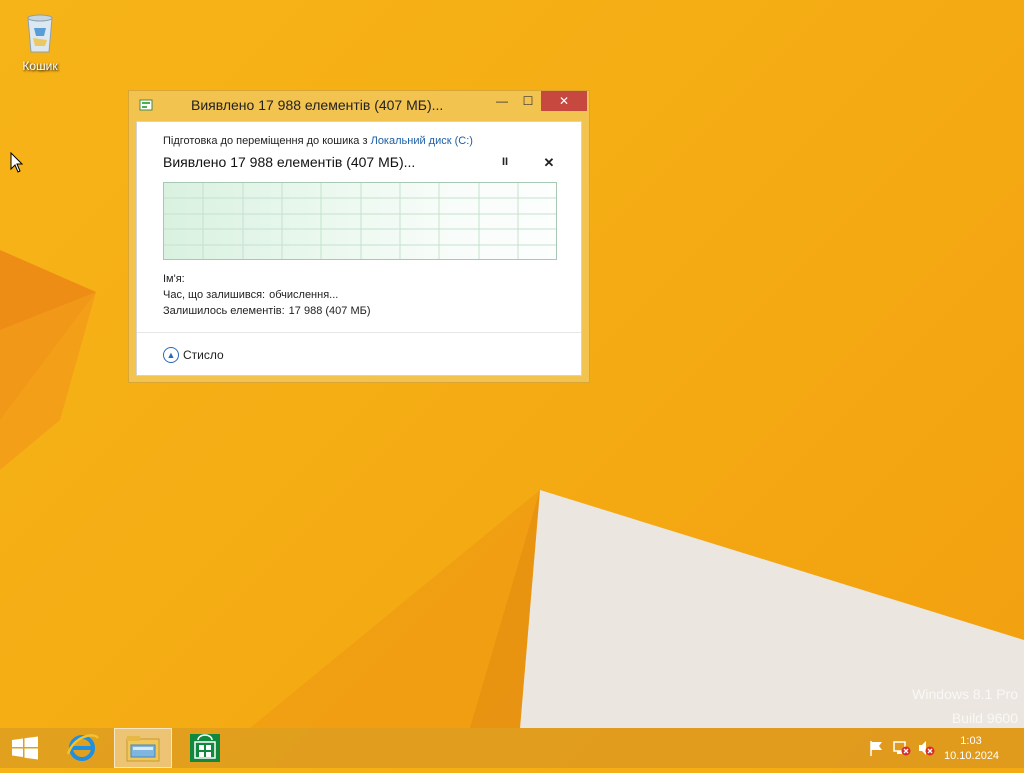  Describe the element at coordinates (224, 311) in the screenshot. I see `items-remaining-label: Залишилось елементів:` at that location.